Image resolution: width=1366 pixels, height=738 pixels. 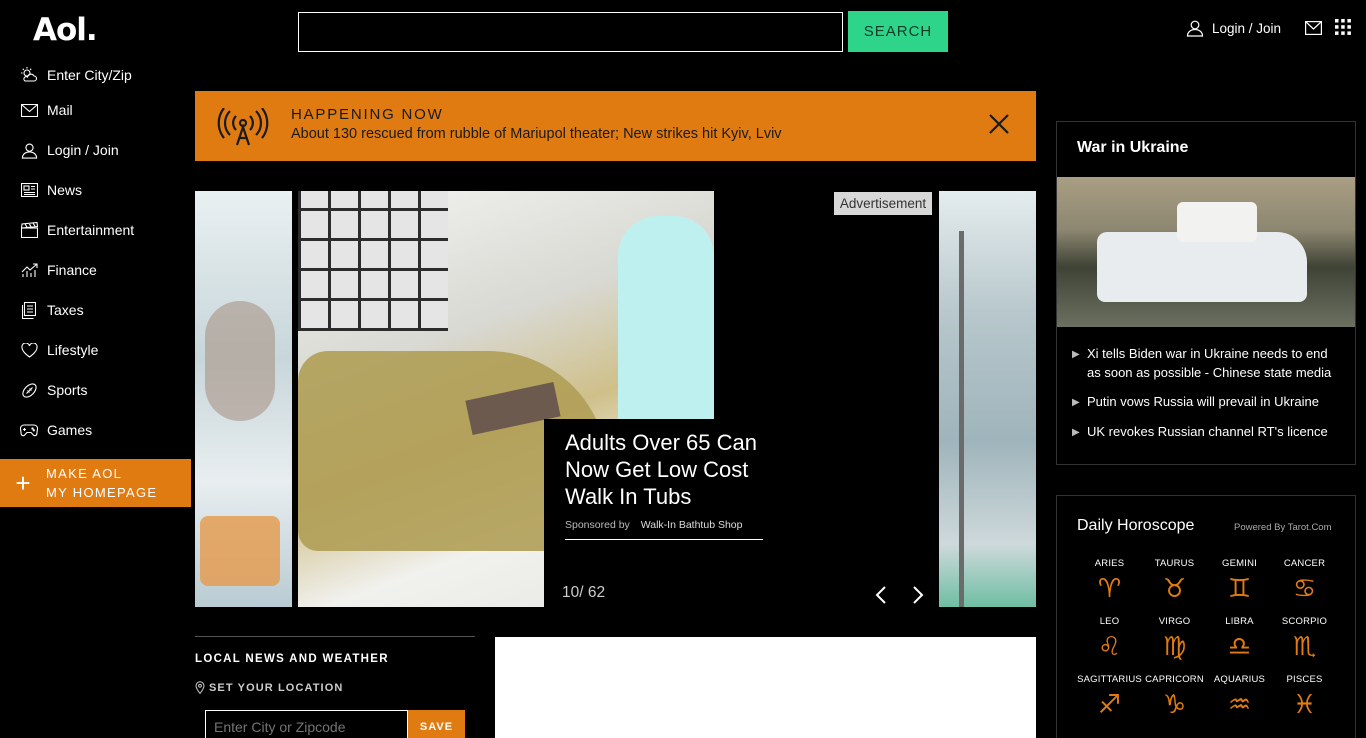 I want to click on scorpio-icon: ♏, so click(x=1304, y=647).